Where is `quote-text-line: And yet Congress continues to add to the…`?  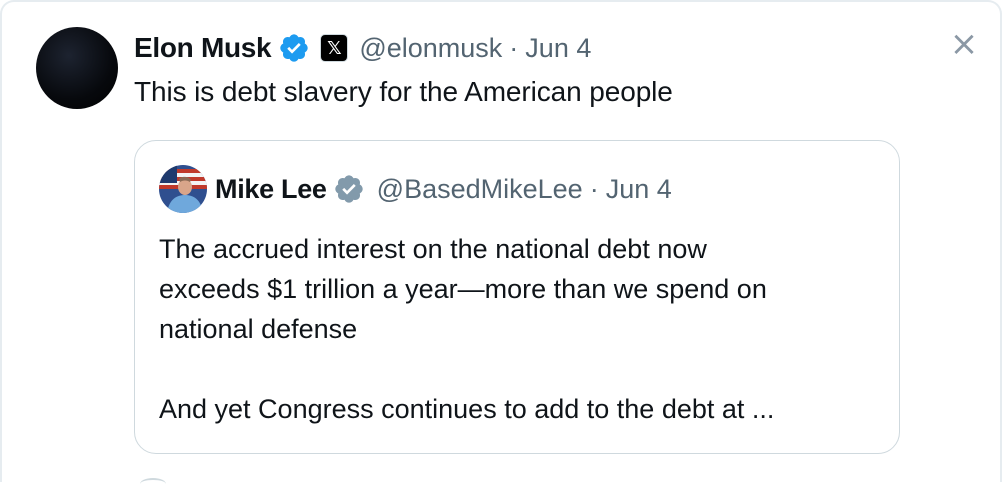
quote-text-line: And yet Congress continues to add to the… is located at coordinates (467, 409).